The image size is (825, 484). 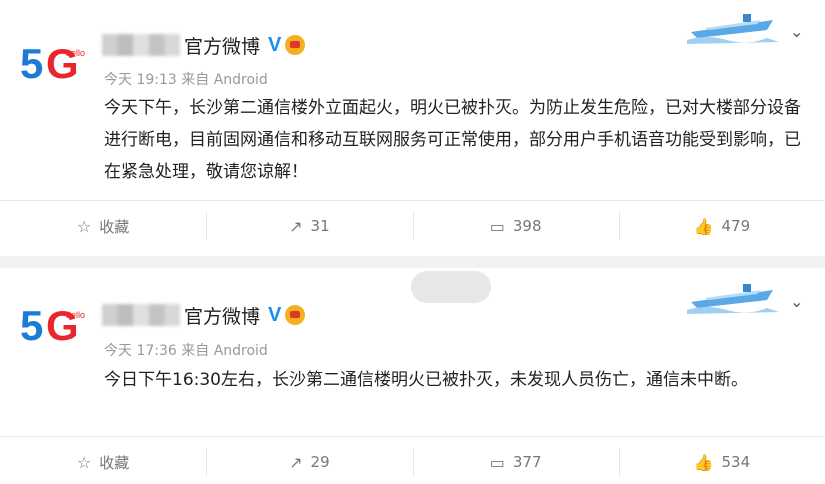 What do you see at coordinates (320, 462) in the screenshot?
I see `repost-count: 29` at bounding box center [320, 462].